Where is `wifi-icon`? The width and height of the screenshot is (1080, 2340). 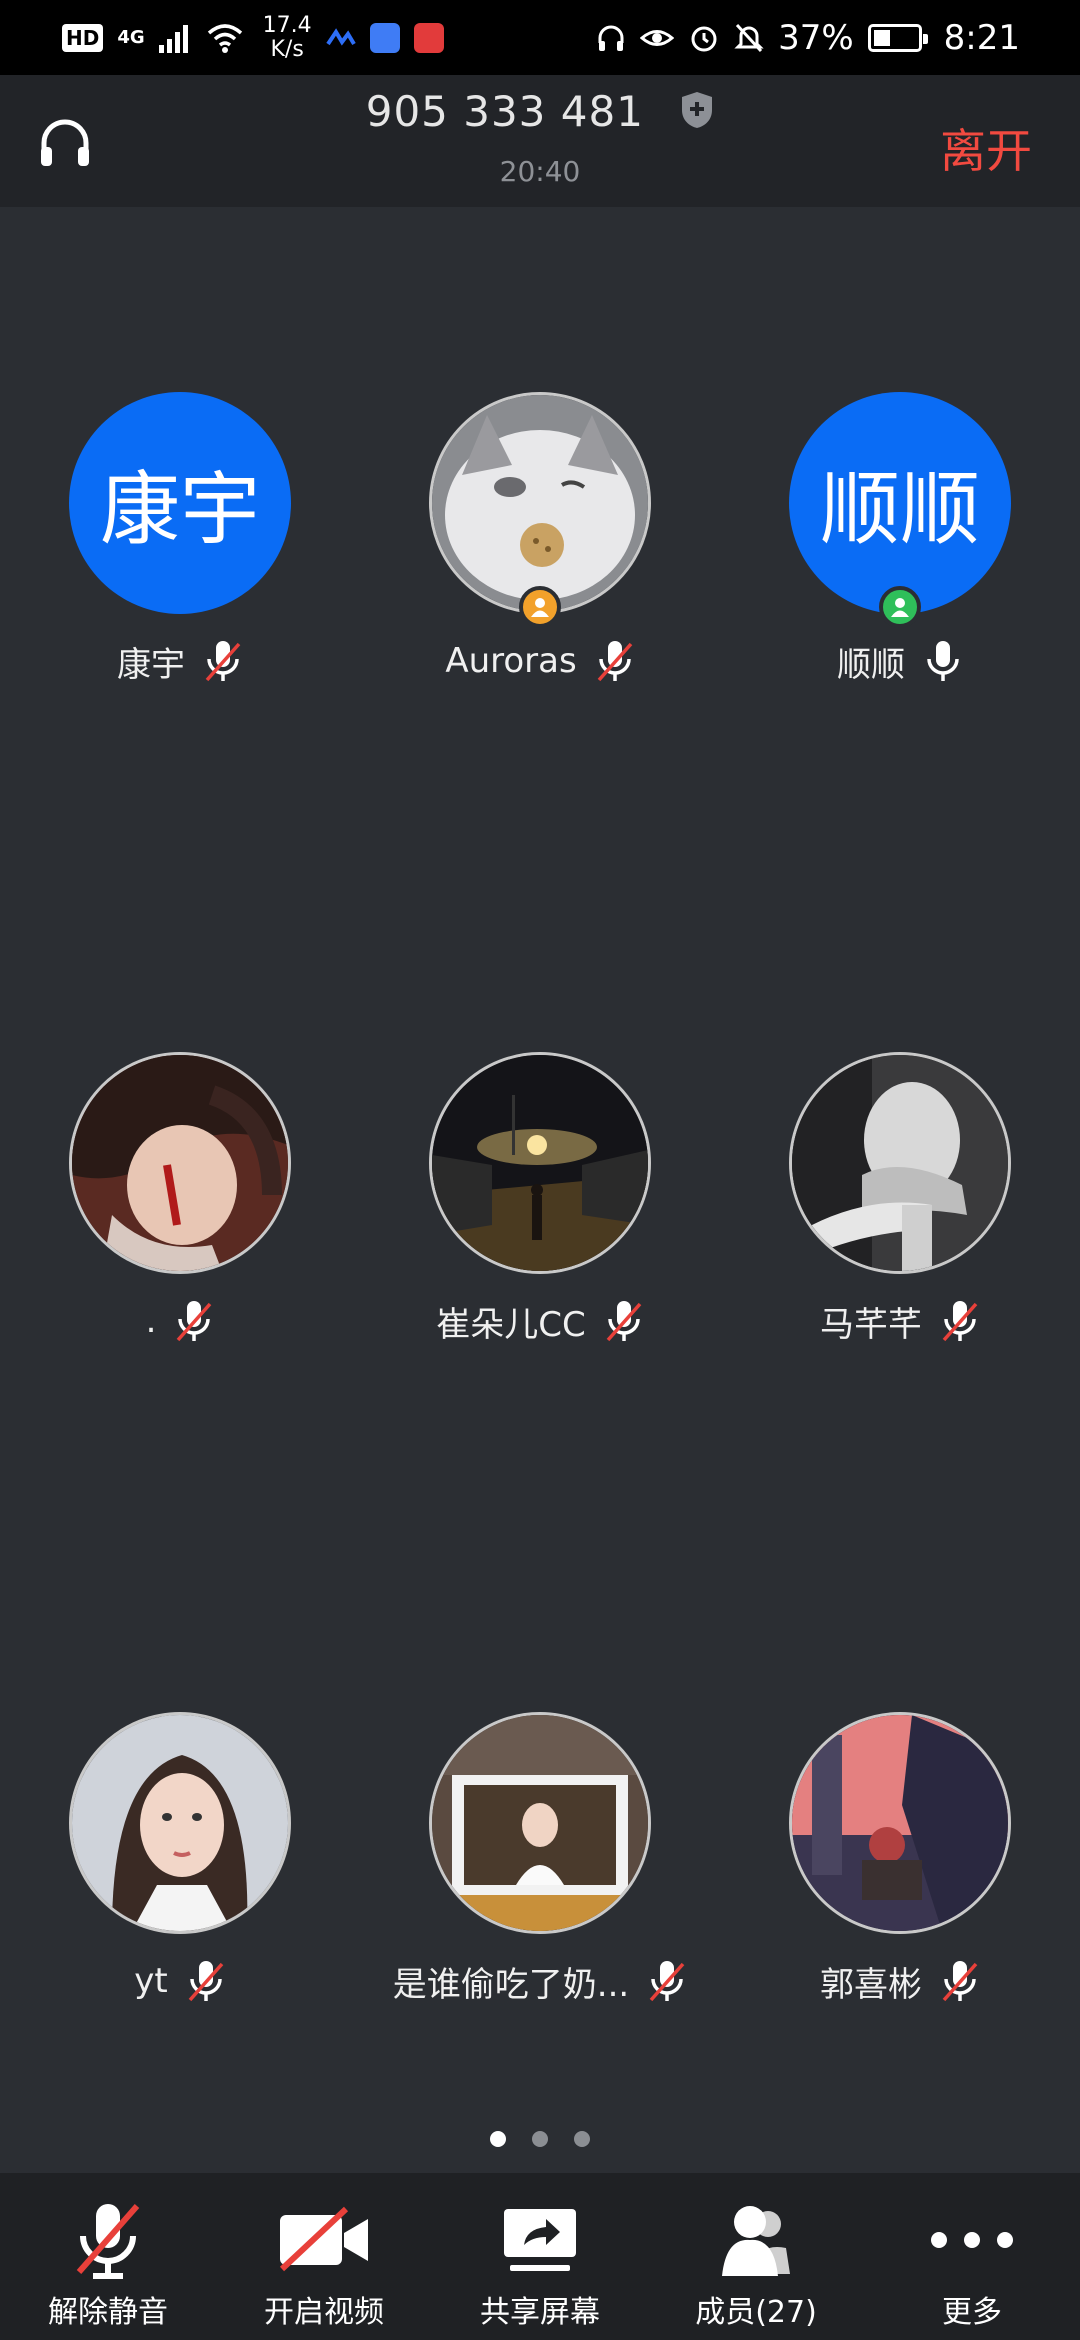 wifi-icon is located at coordinates (224, 38).